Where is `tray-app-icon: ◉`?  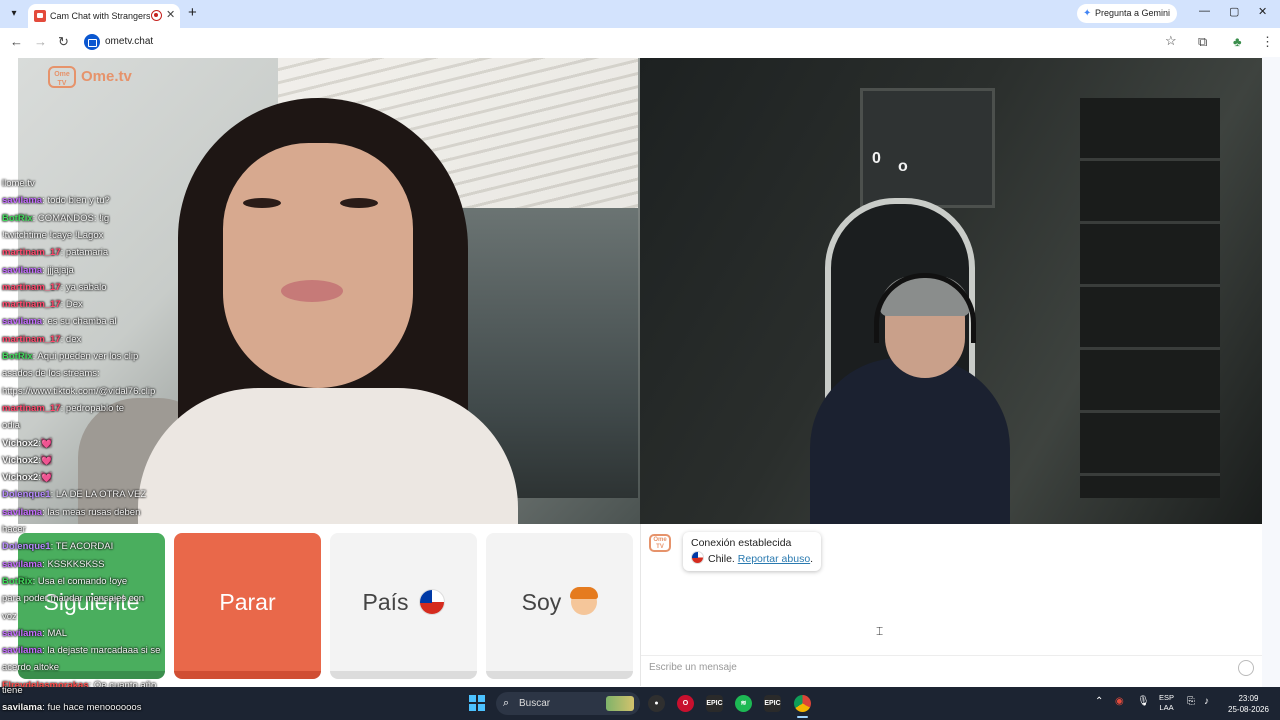 tray-app-icon: ◉ is located at coordinates (1119, 701).